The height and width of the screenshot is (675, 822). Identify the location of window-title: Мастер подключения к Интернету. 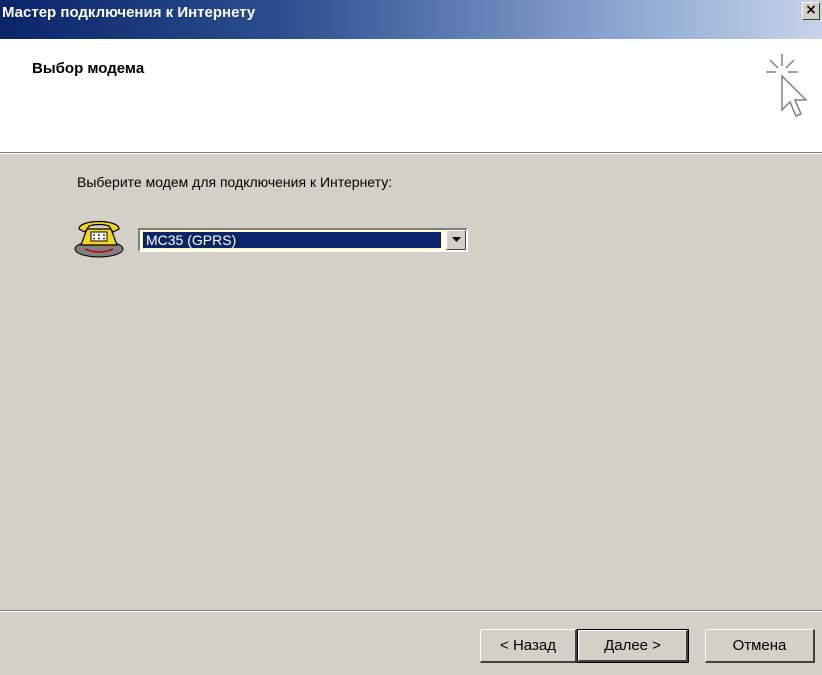
(129, 12).